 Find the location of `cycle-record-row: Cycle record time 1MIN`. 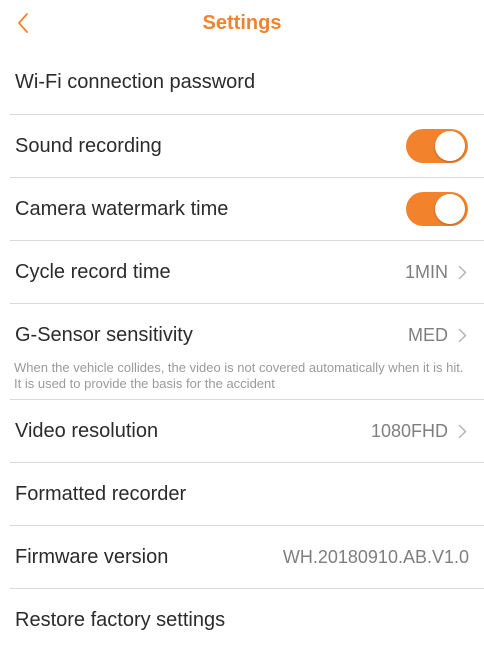

cycle-record-row: Cycle record time 1MIN is located at coordinates (242, 272).